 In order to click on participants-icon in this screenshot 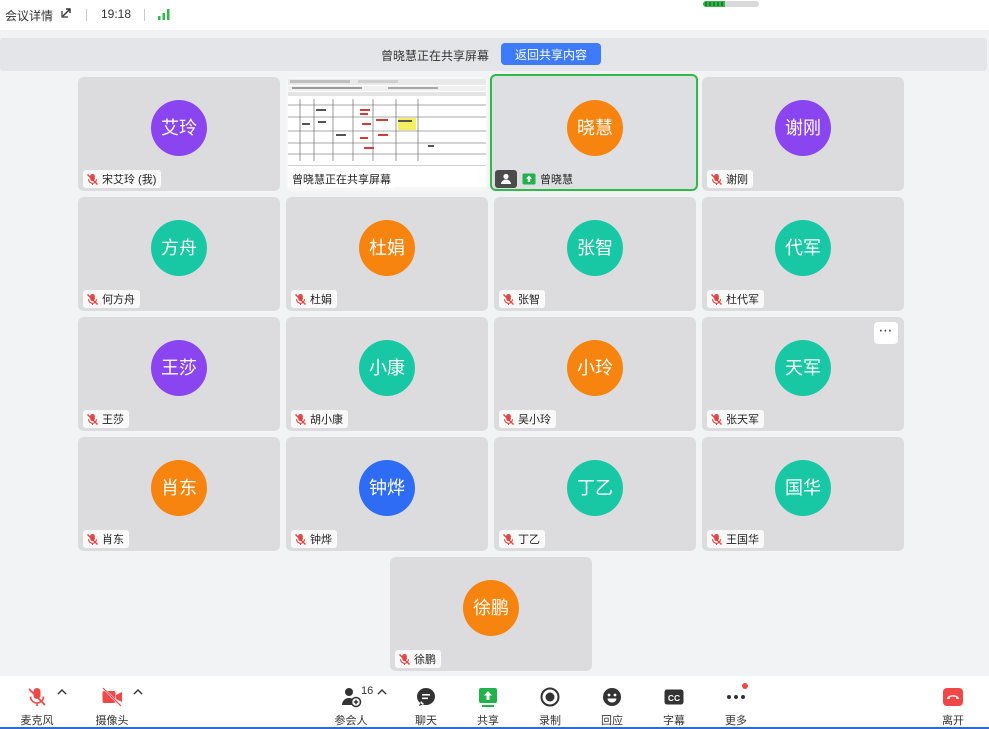, I will do `click(352, 698)`.